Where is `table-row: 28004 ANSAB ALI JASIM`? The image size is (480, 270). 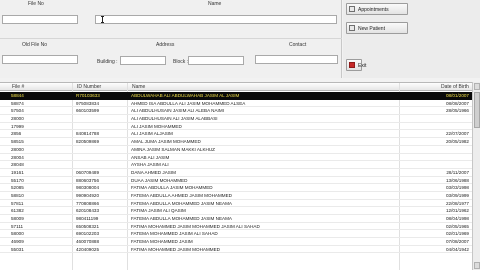
table-row: 28004 ANSAB ALI JASIM is located at coordinates (236, 158).